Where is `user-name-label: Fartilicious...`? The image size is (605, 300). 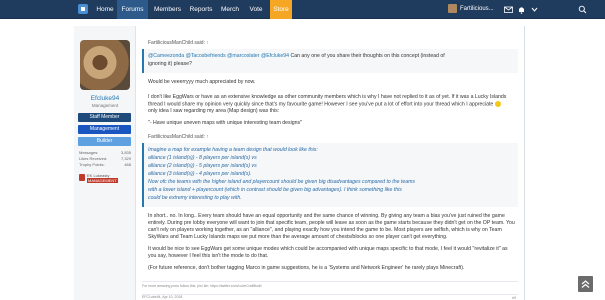 user-name-label: Fartilicious... is located at coordinates (477, 9).